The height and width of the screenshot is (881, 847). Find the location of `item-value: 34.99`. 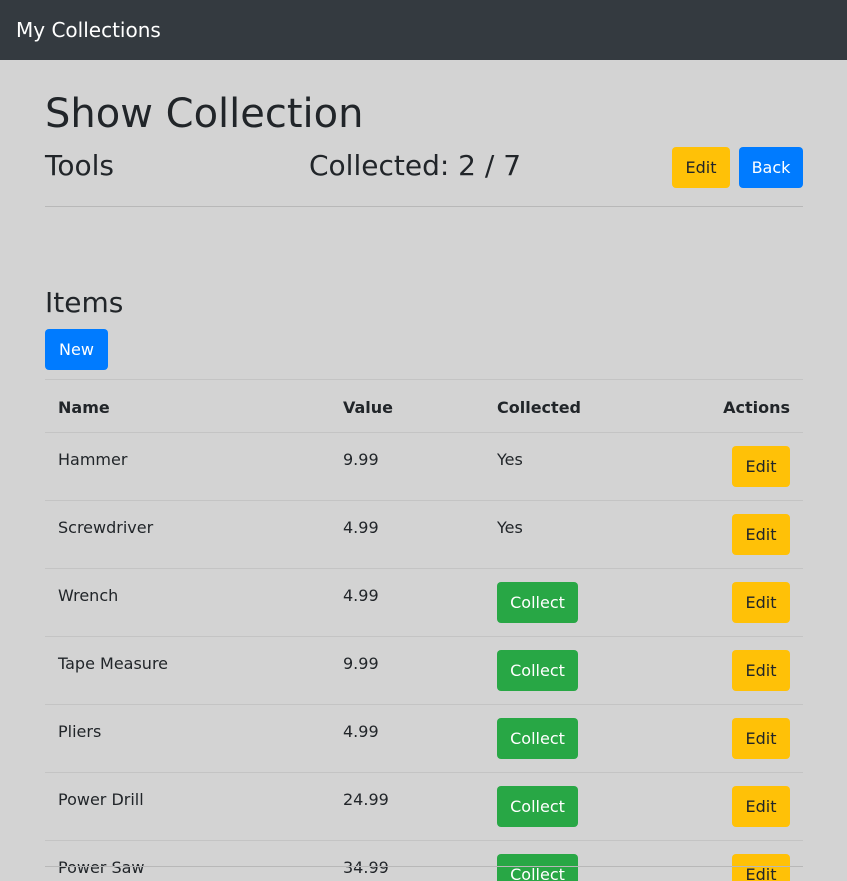

item-value: 34.99 is located at coordinates (407, 860).